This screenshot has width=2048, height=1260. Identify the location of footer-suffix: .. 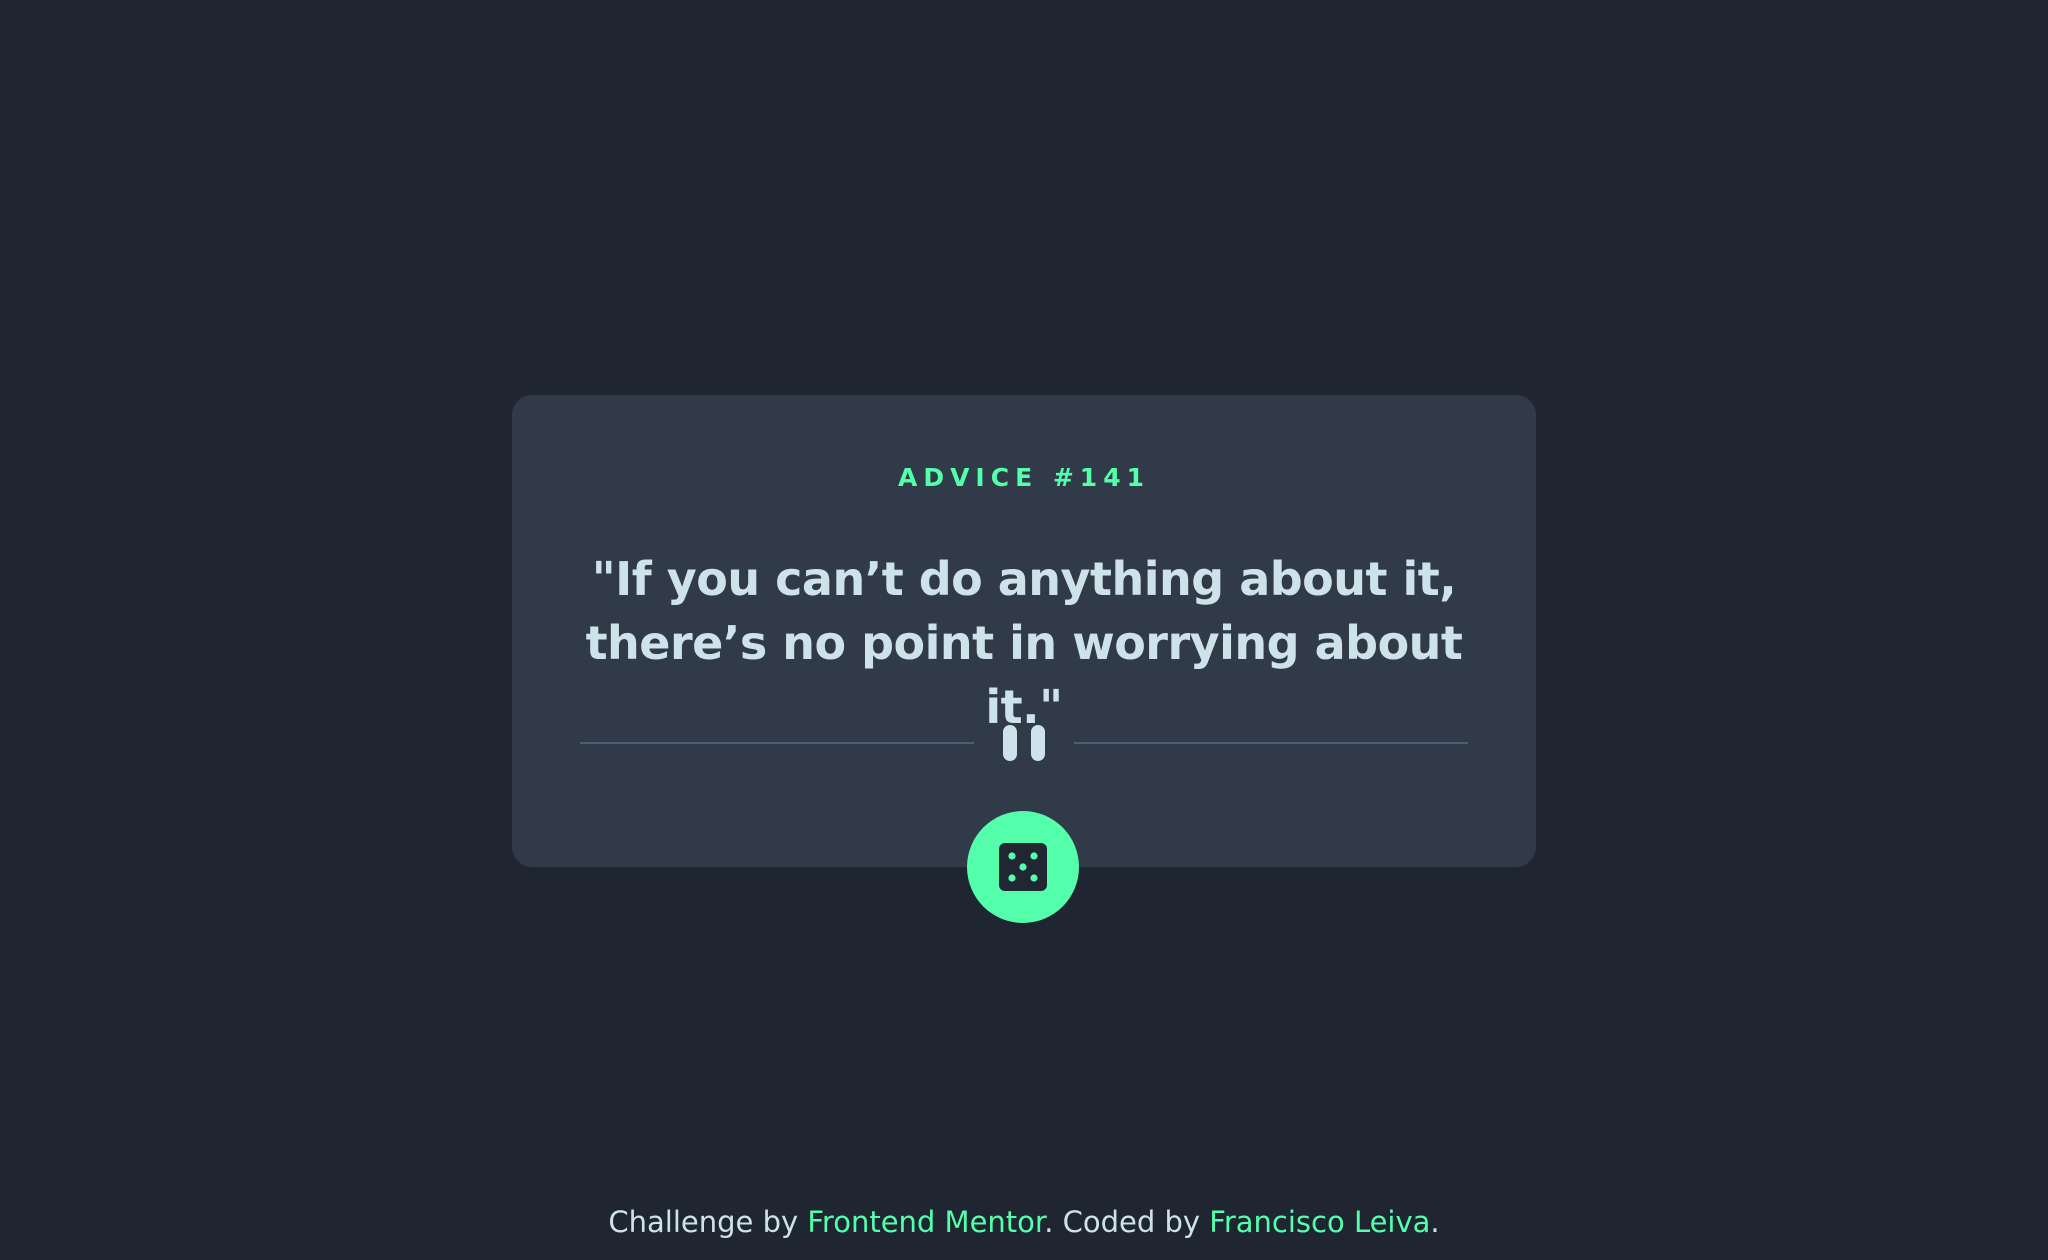
(1435, 1222).